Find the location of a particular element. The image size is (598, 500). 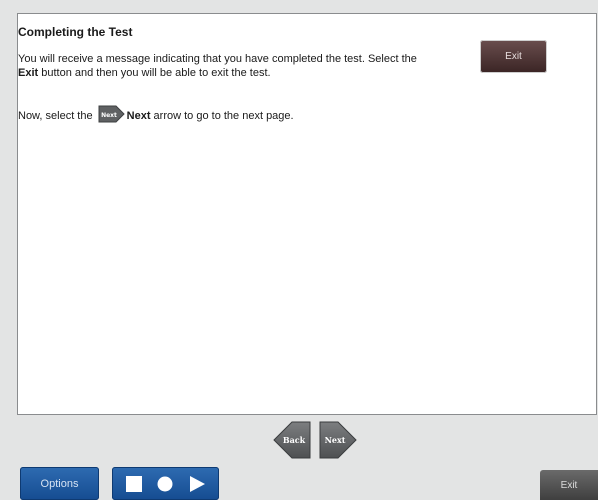

play-button is located at coordinates (197, 484).